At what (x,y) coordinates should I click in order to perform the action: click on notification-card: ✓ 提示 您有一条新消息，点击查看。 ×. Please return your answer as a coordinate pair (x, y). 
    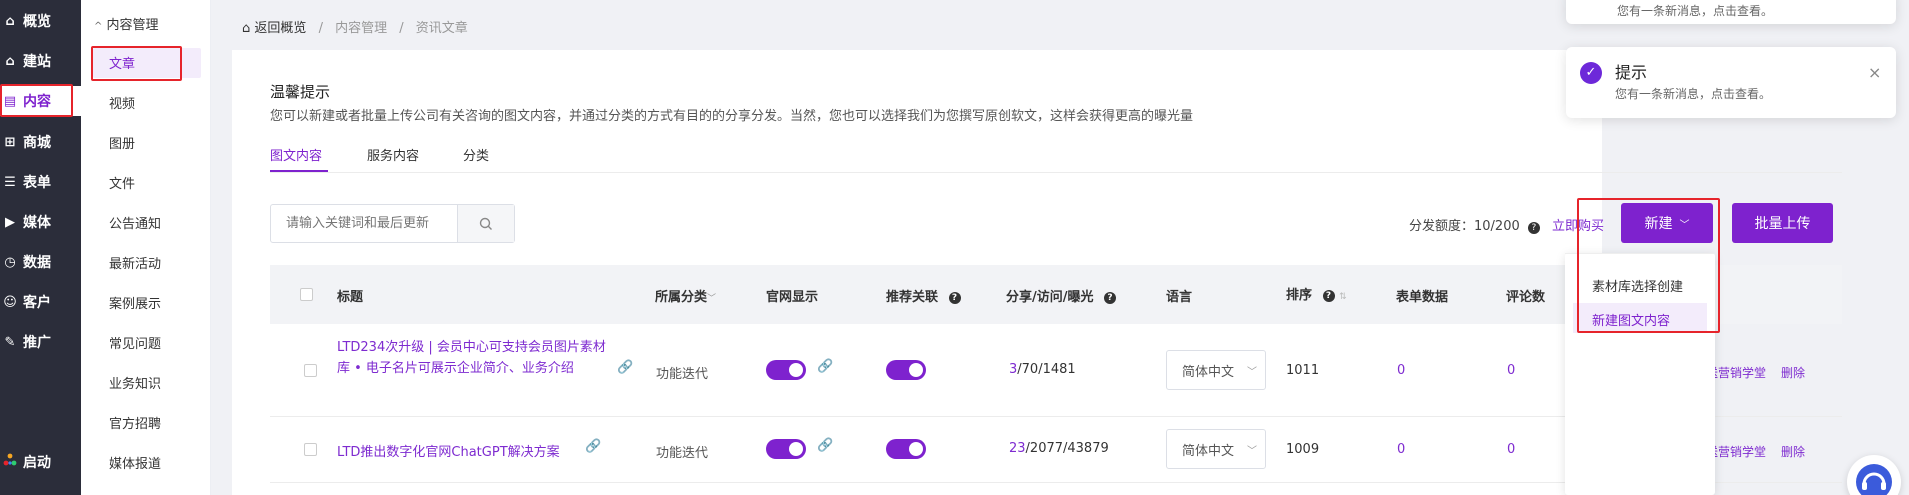
    Looking at the image, I should click on (1731, 82).